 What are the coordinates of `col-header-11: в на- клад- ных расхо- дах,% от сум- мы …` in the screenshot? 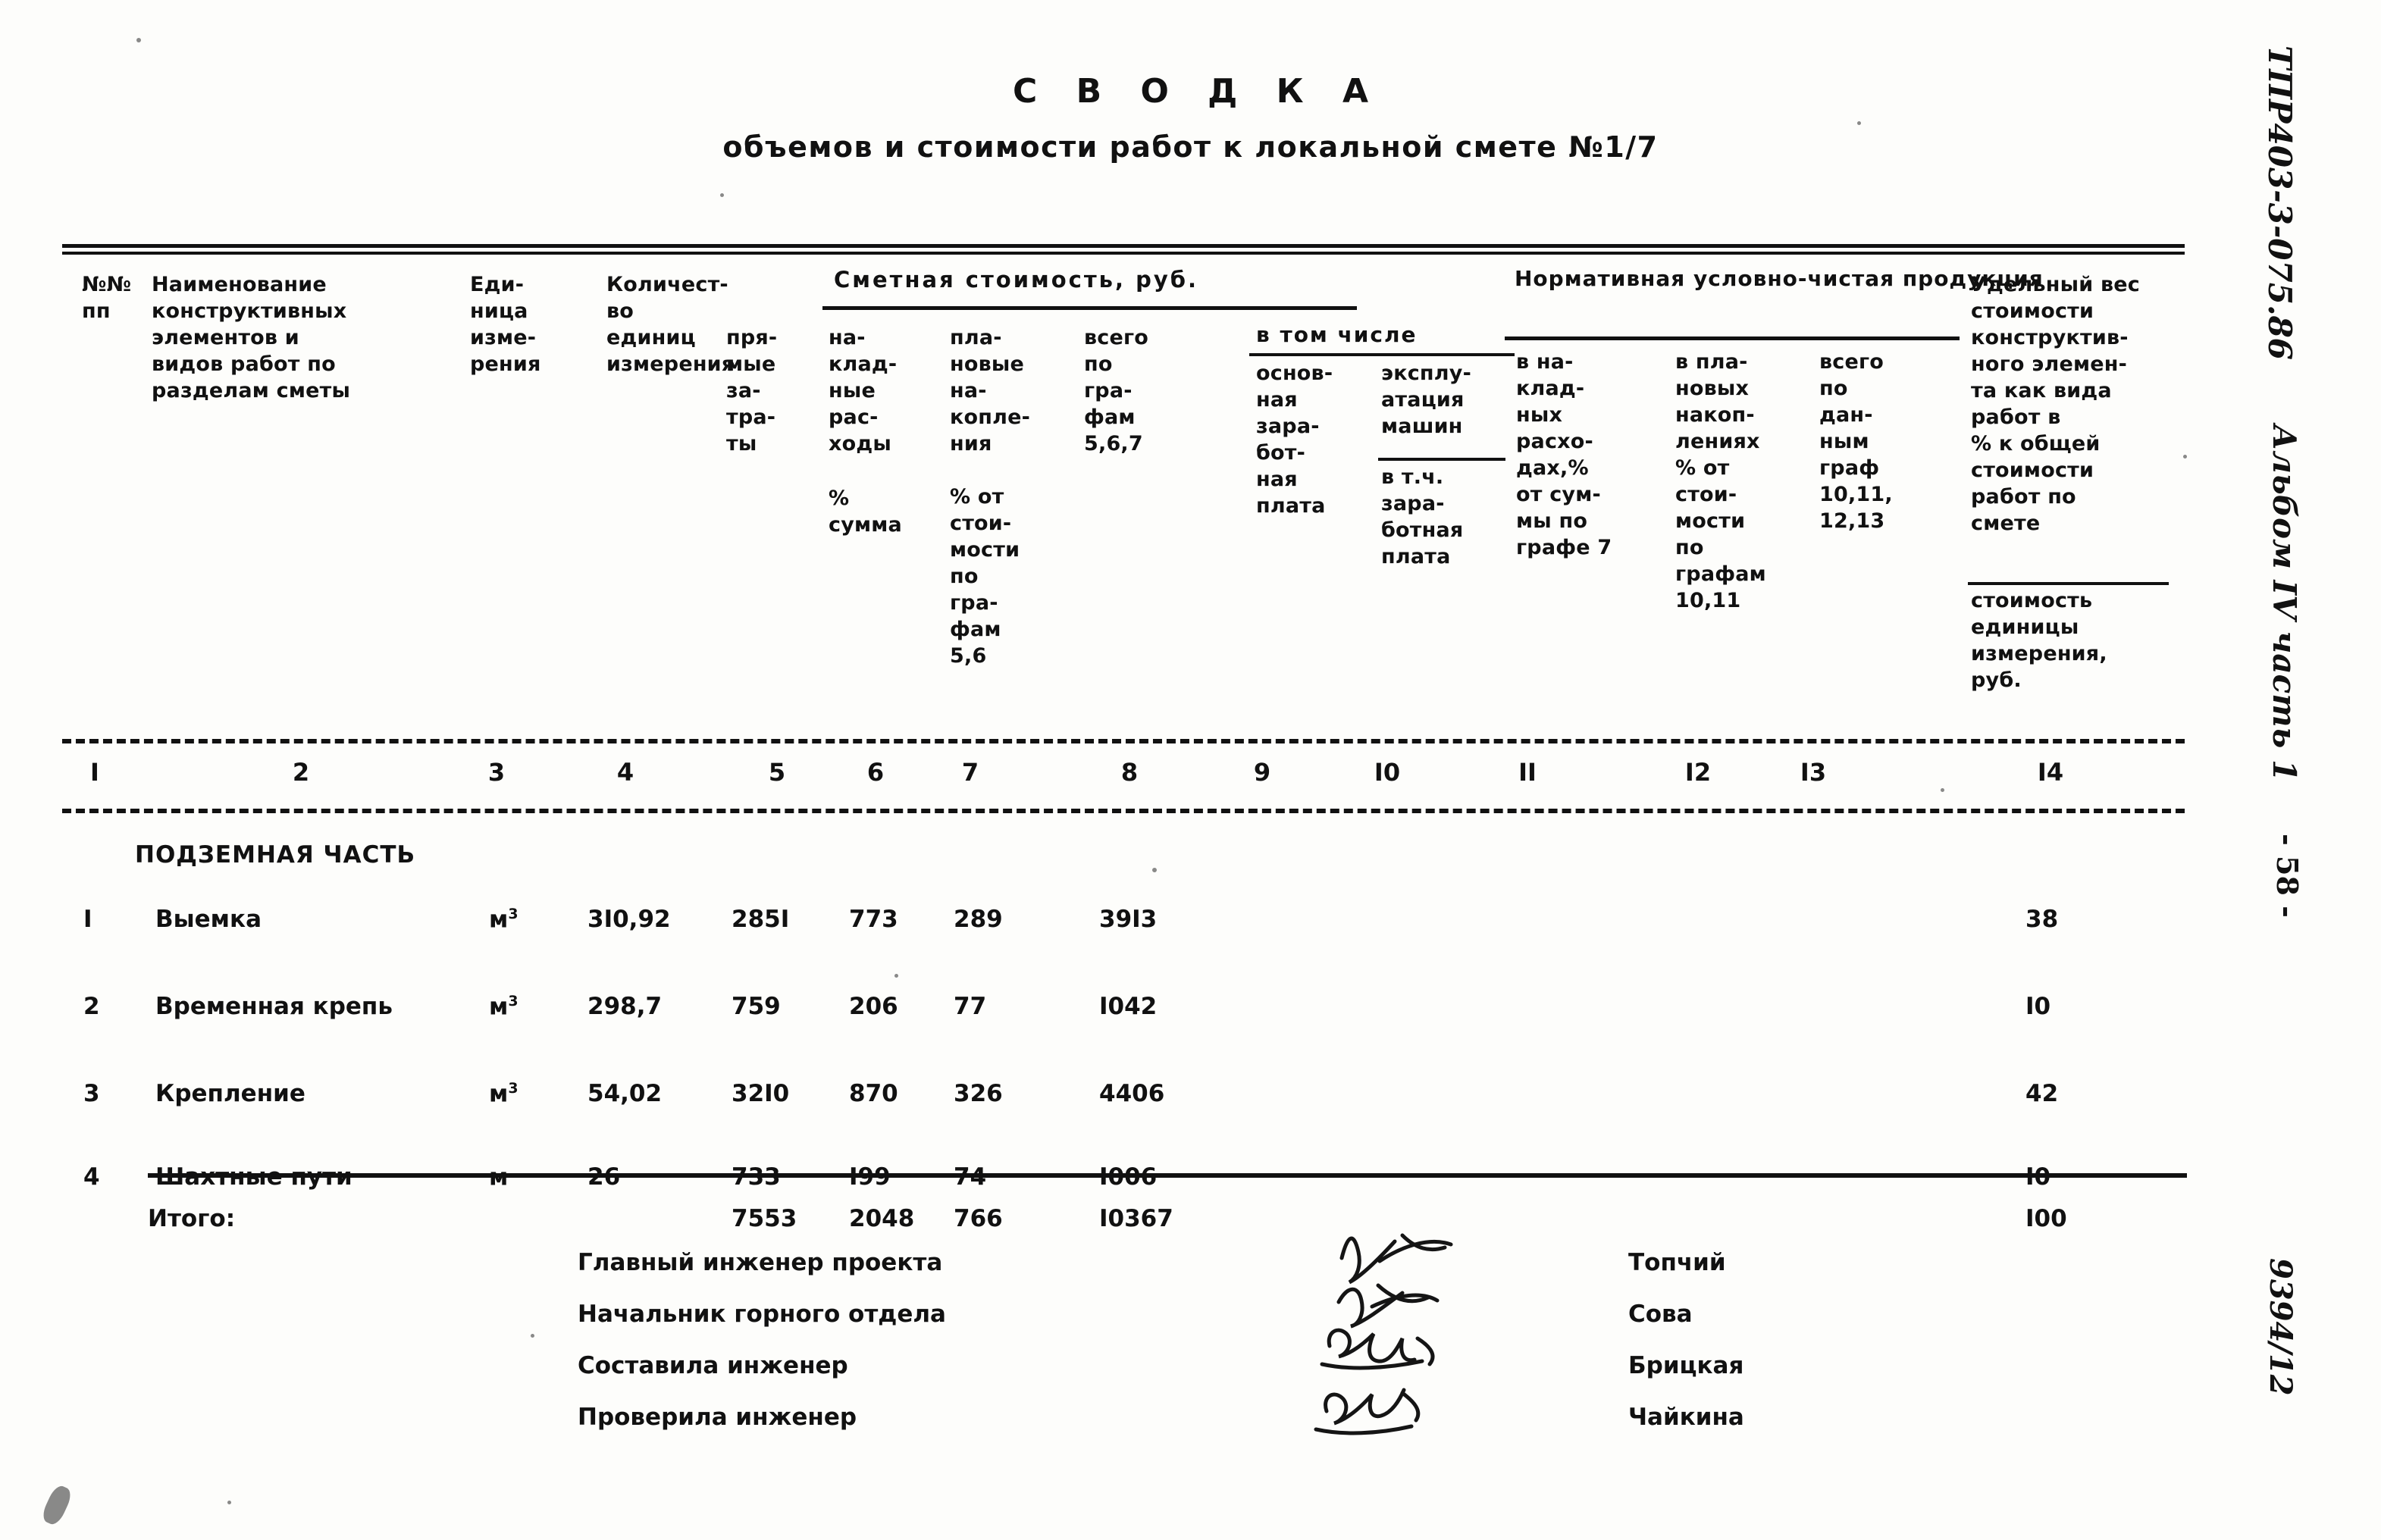 It's located at (1564, 454).